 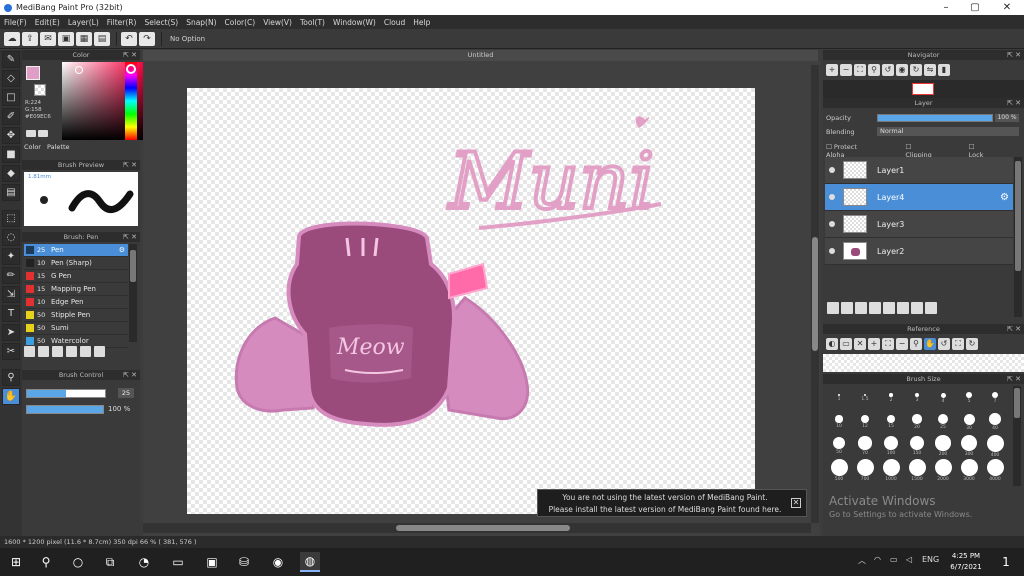 I want to click on primary-color-swatch, so click(x=33, y=73).